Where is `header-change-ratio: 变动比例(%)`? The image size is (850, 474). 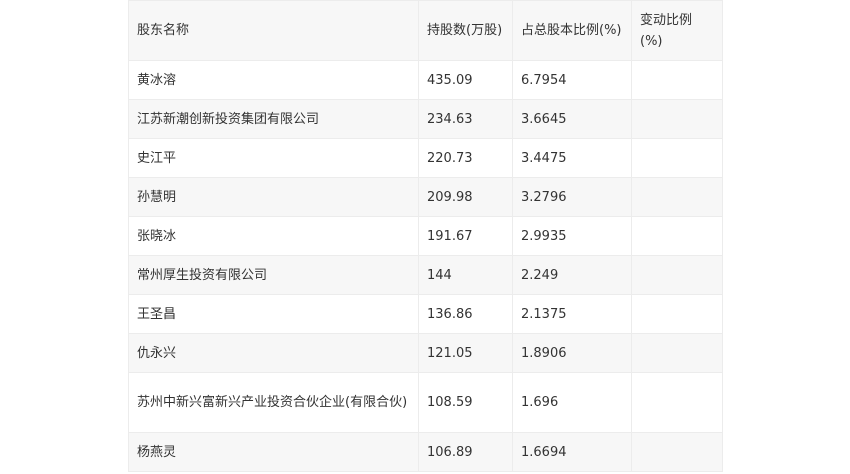
header-change-ratio: 变动比例(%) is located at coordinates (677, 30).